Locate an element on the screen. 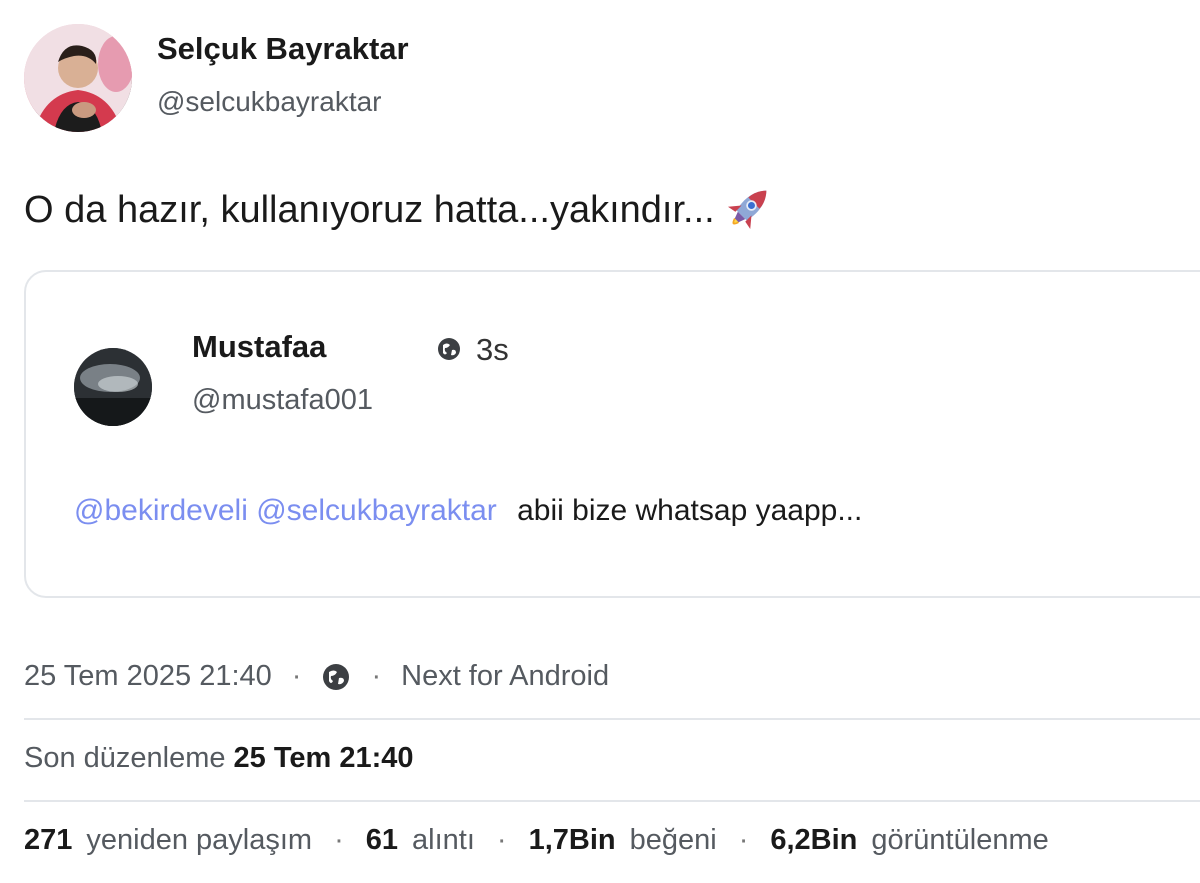  quotes-stat: 61 alıntı is located at coordinates (420, 840).